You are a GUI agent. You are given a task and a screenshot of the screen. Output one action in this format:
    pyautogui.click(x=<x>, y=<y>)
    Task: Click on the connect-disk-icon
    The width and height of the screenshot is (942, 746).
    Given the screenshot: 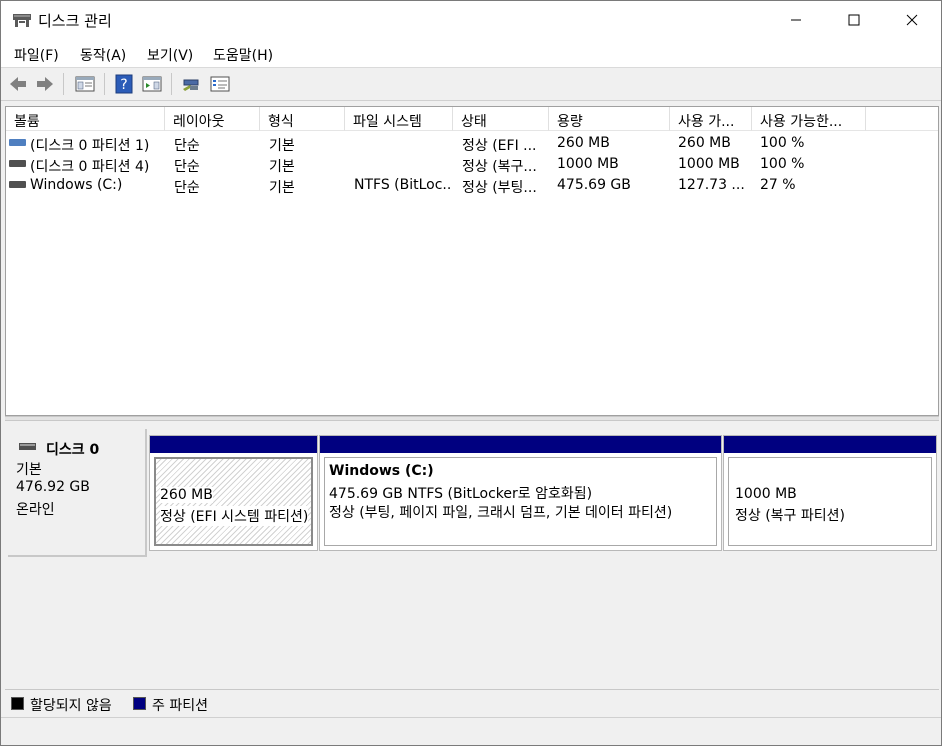 What is the action you would take?
    pyautogui.click(x=191, y=85)
    